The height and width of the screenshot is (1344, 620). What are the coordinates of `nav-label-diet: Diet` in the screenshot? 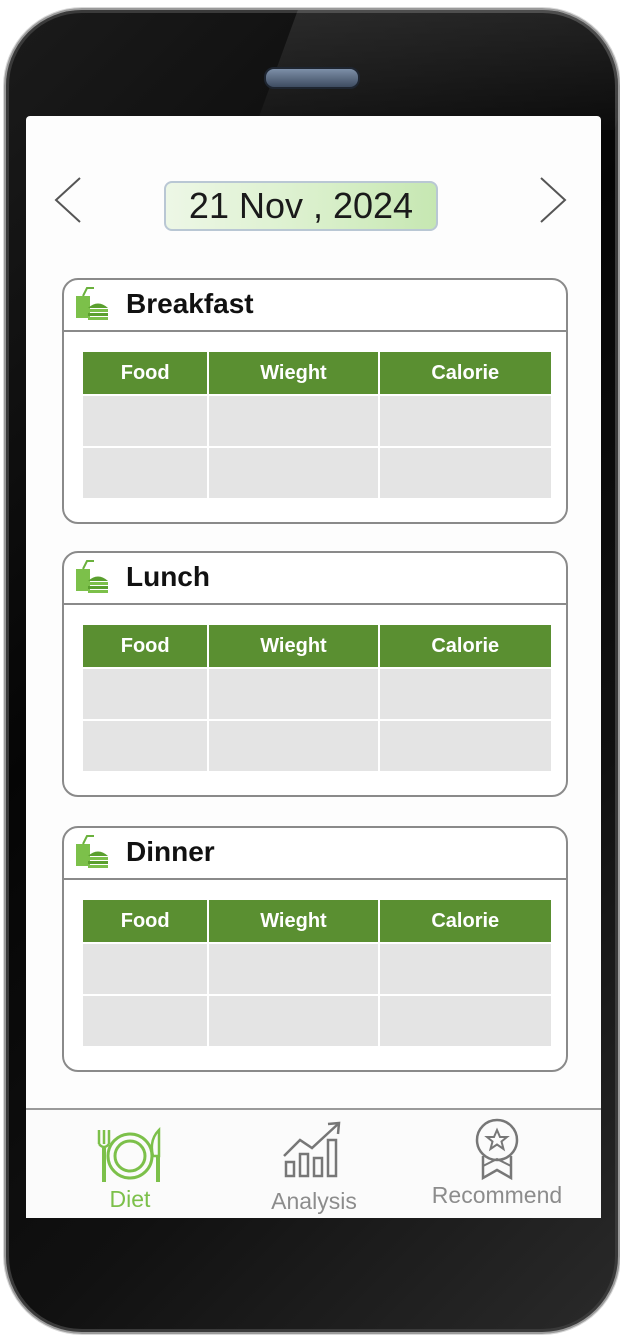 It's located at (130, 1199).